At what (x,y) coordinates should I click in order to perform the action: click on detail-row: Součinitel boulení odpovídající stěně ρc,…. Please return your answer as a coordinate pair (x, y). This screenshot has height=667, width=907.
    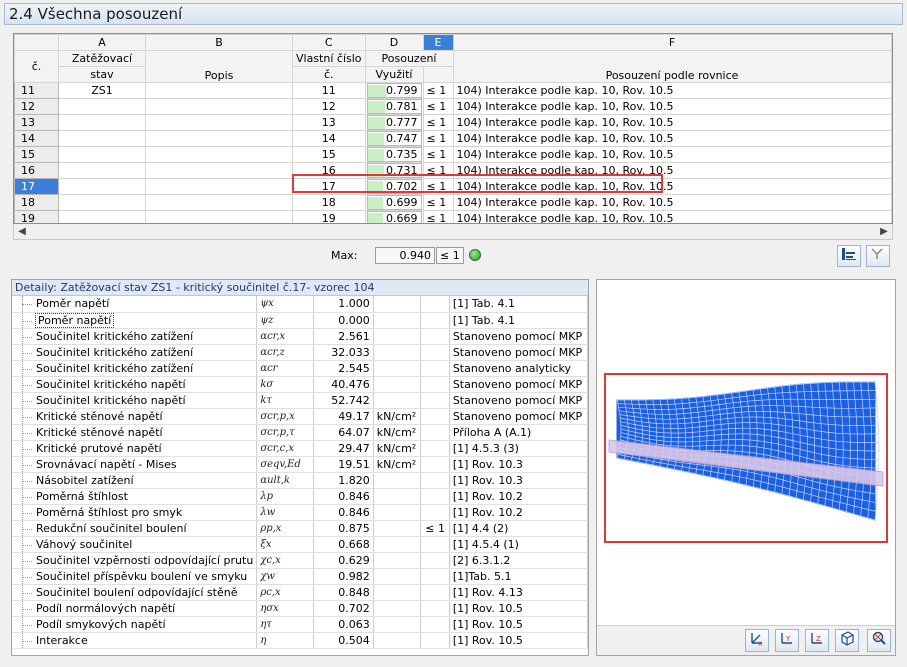
    Looking at the image, I should click on (300, 592).